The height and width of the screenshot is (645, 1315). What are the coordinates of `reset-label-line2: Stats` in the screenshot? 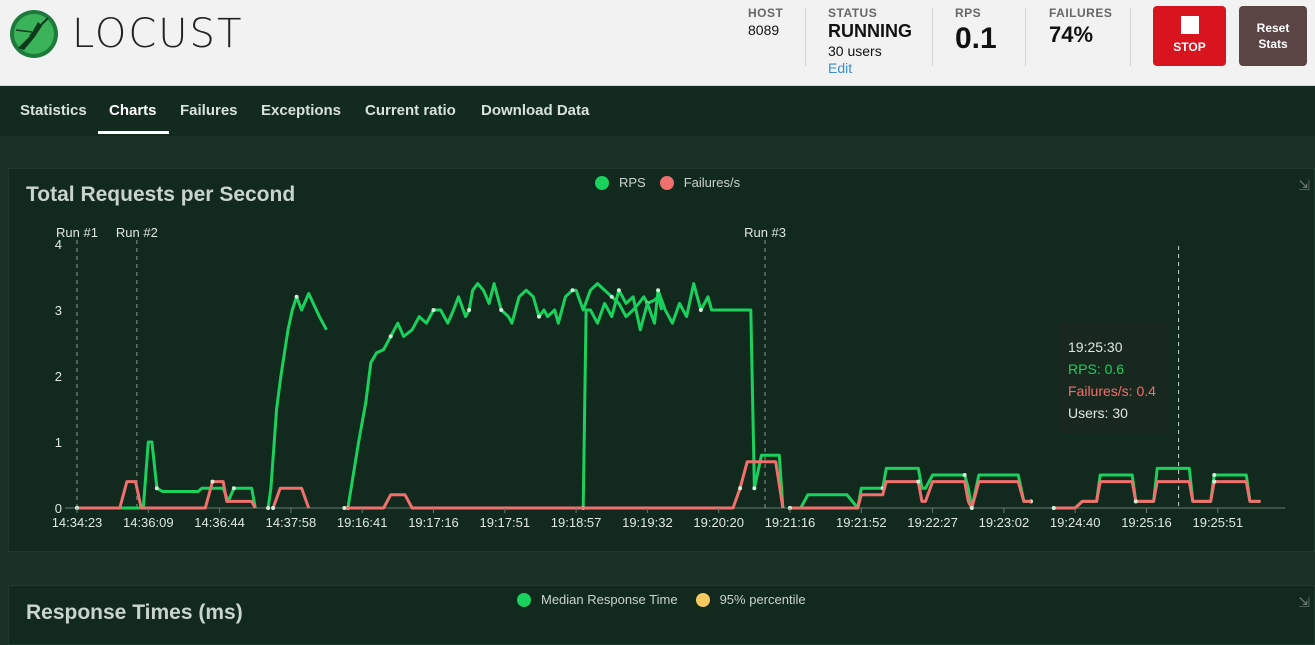 It's located at (1273, 44).